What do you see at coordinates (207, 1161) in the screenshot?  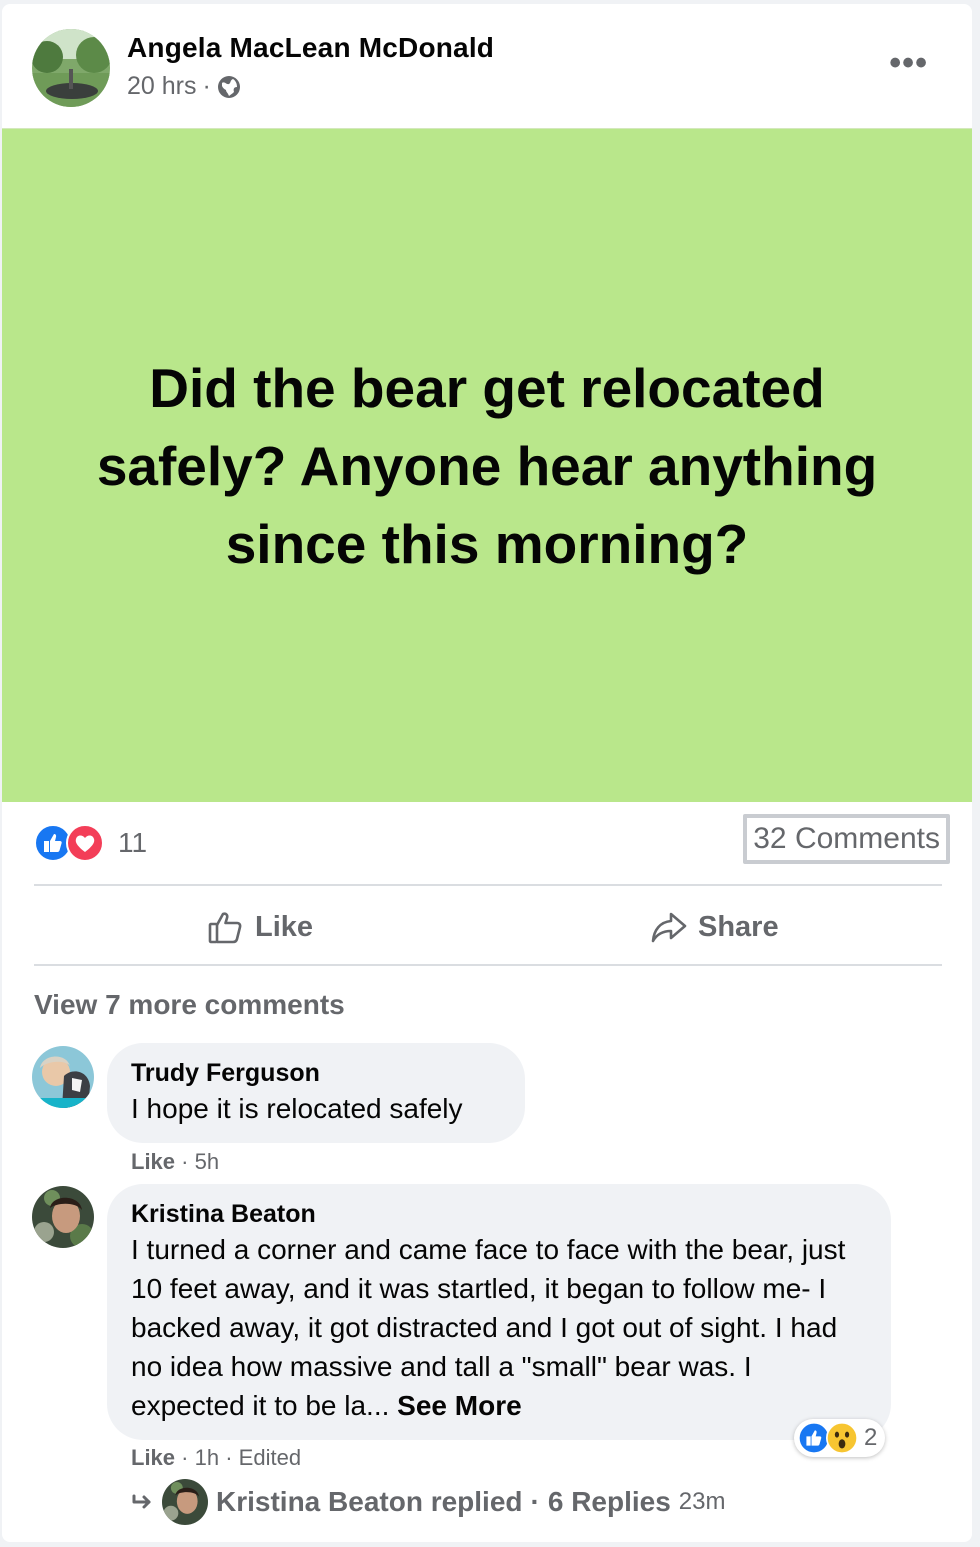 I see `comment-time: 5h` at bounding box center [207, 1161].